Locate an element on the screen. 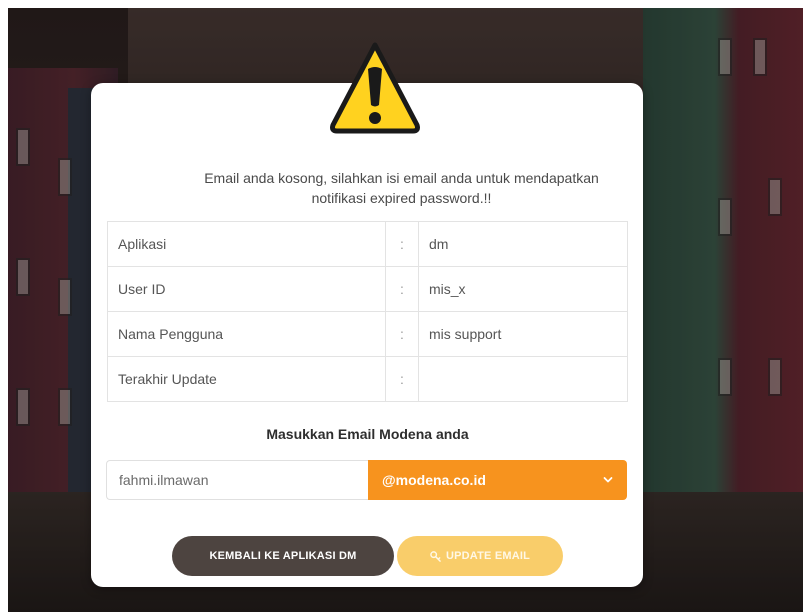 The width and height of the screenshot is (803, 612). email-input-group: @modena.co.id is located at coordinates (366, 480).